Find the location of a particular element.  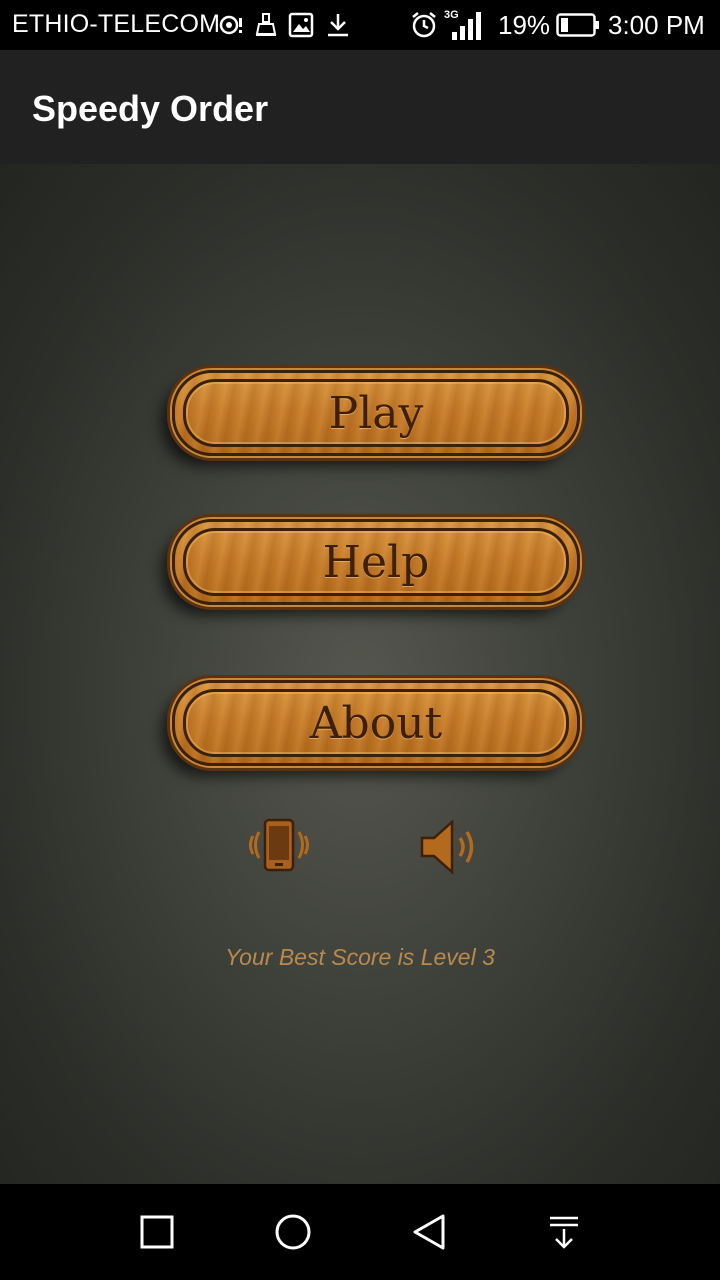

status-bar: ETHIO-TELECOM 3G 19% 3:00 PM is located at coordinates (360, 25).